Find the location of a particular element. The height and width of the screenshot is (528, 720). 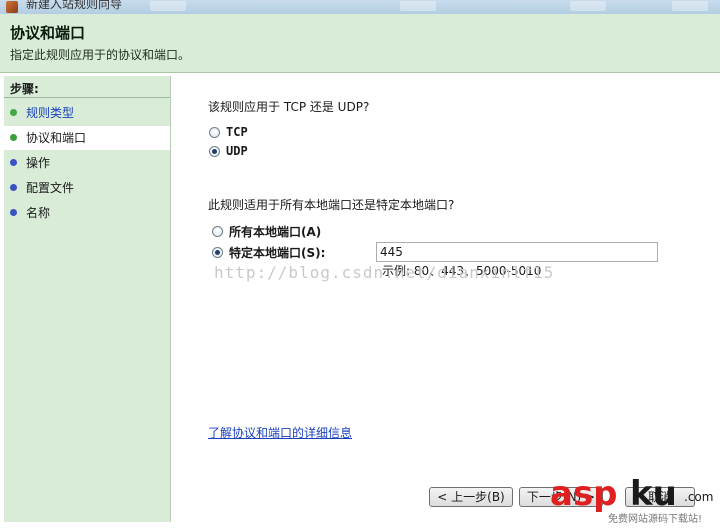

steps-label: 步骤: is located at coordinates (24, 89).